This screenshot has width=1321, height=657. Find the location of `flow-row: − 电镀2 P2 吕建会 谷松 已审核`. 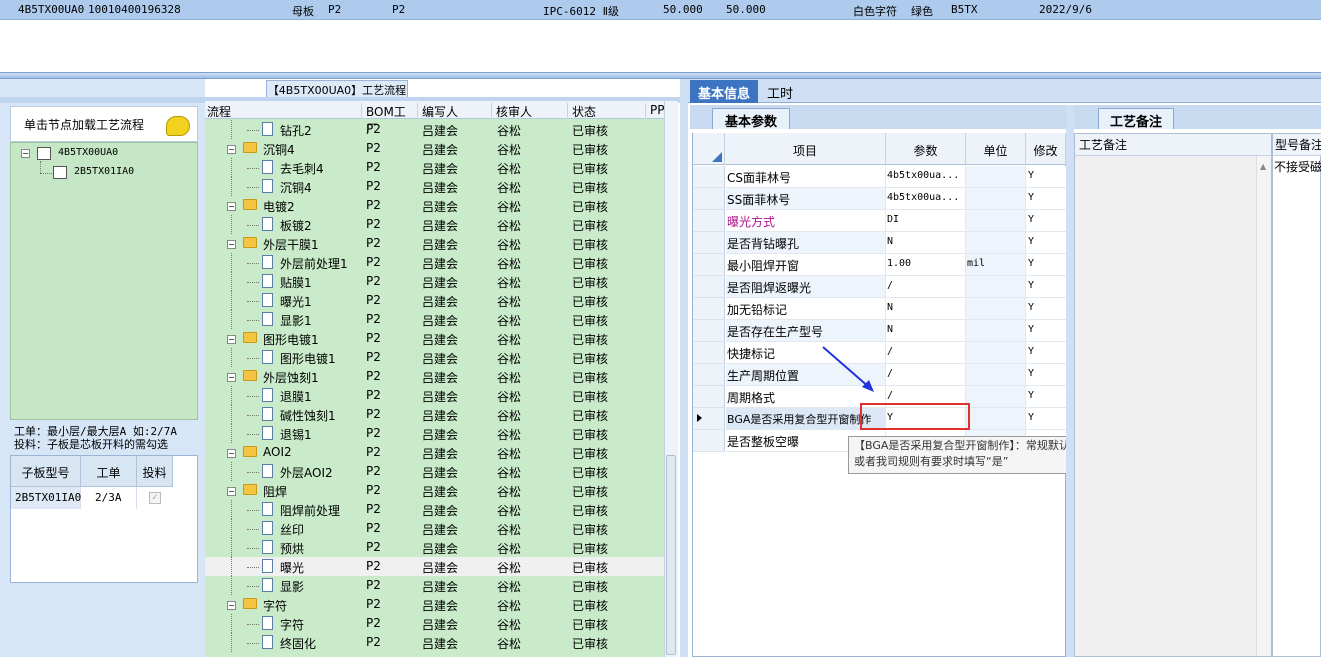

flow-row: − 电镀2 P2 吕建会 谷松 已审核 is located at coordinates (435, 205).